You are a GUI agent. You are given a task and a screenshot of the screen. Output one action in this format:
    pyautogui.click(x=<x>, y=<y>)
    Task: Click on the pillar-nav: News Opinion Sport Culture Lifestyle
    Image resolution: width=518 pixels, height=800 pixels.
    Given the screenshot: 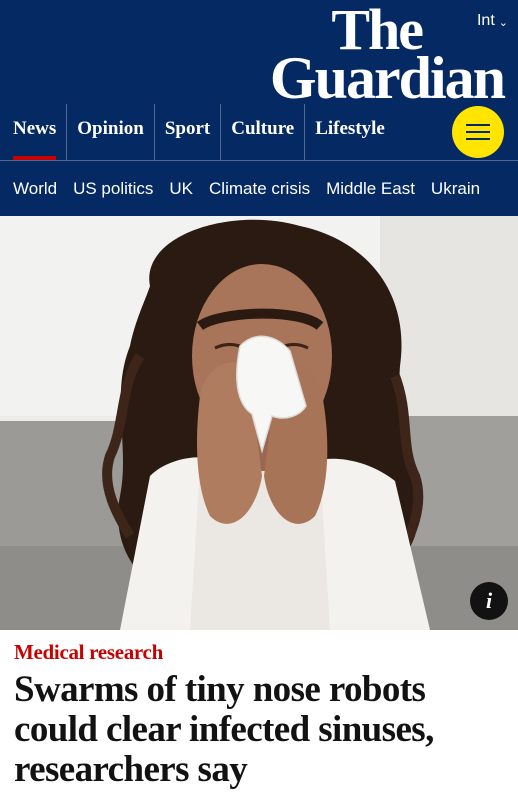 What is the action you would take?
    pyautogui.click(x=220, y=132)
    